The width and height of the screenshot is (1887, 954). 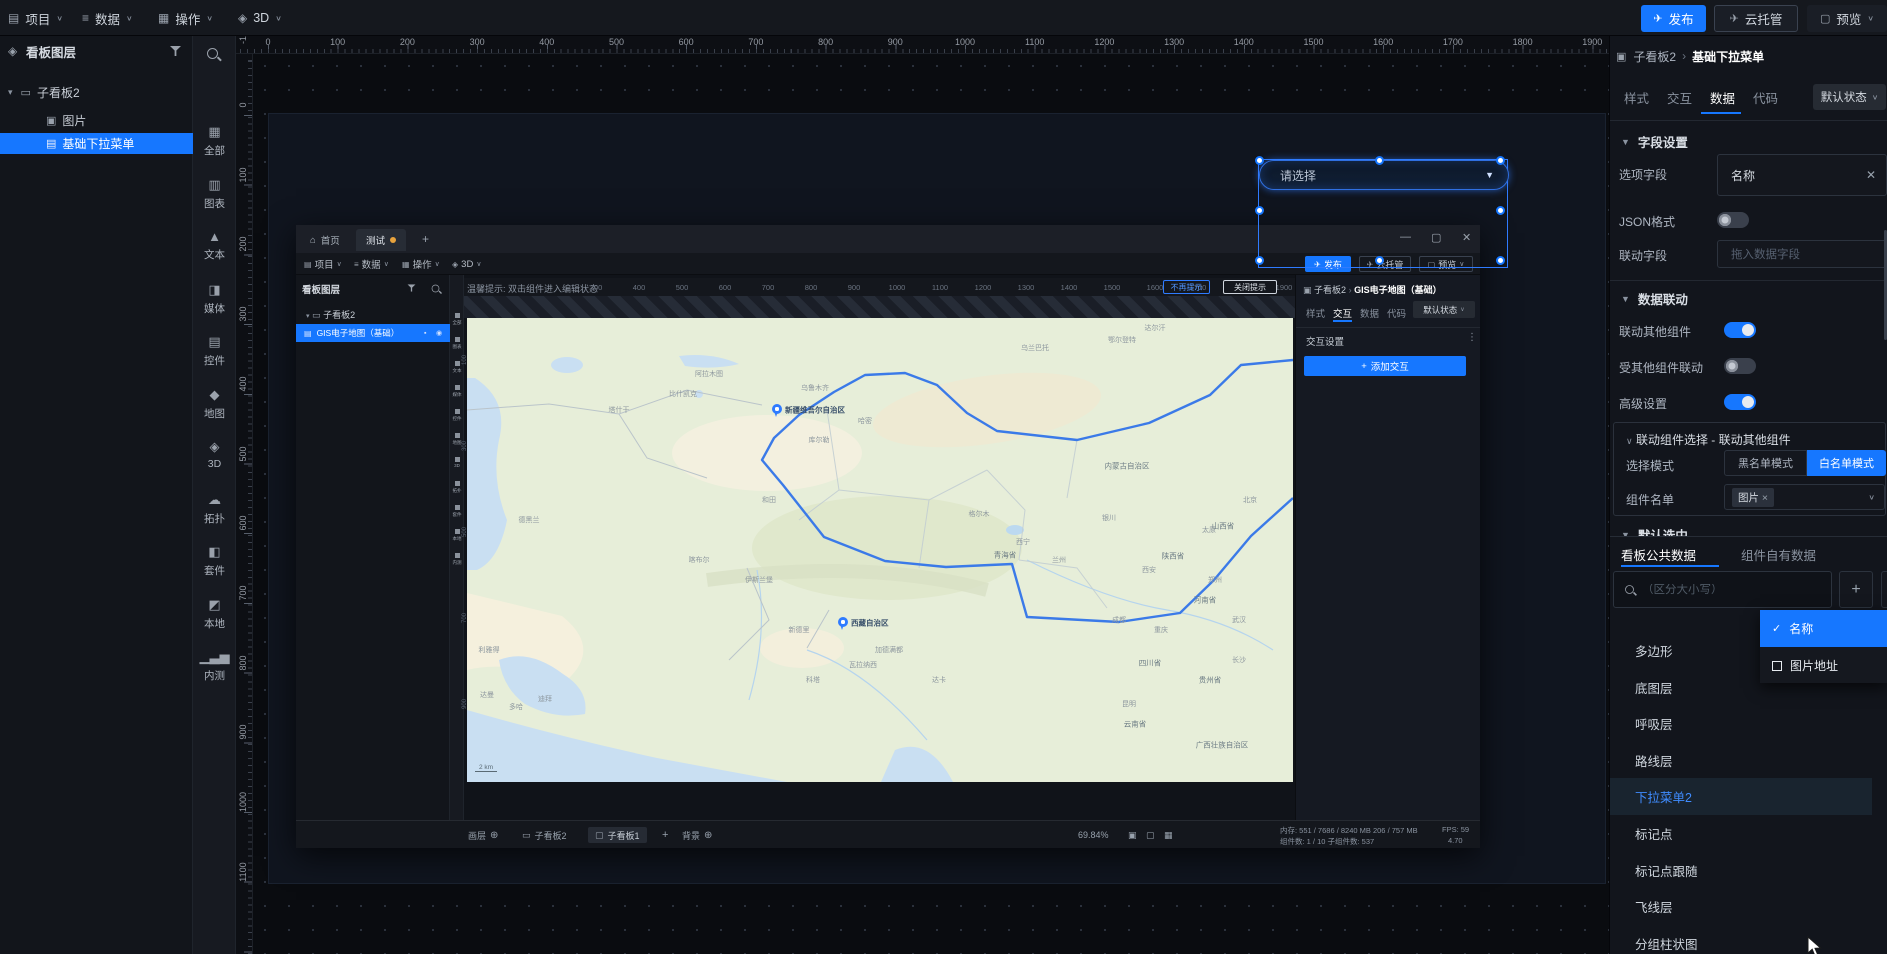 What do you see at coordinates (421, 264) in the screenshot?
I see `inner-menu-3: ▦ 操作 ∨` at bounding box center [421, 264].